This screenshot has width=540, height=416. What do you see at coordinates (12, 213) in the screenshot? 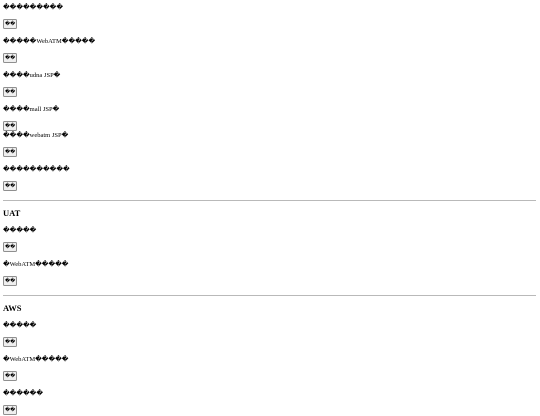
I see `section-heading: UAT` at bounding box center [12, 213].